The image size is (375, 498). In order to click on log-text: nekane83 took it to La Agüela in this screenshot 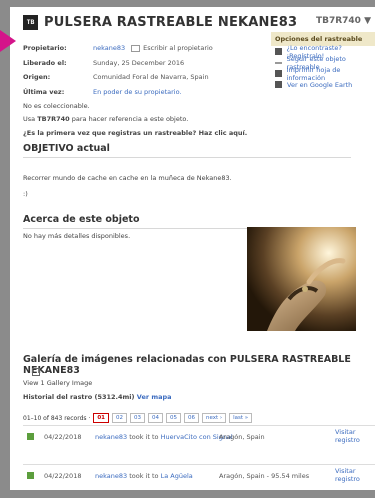, I will do `click(144, 476)`.